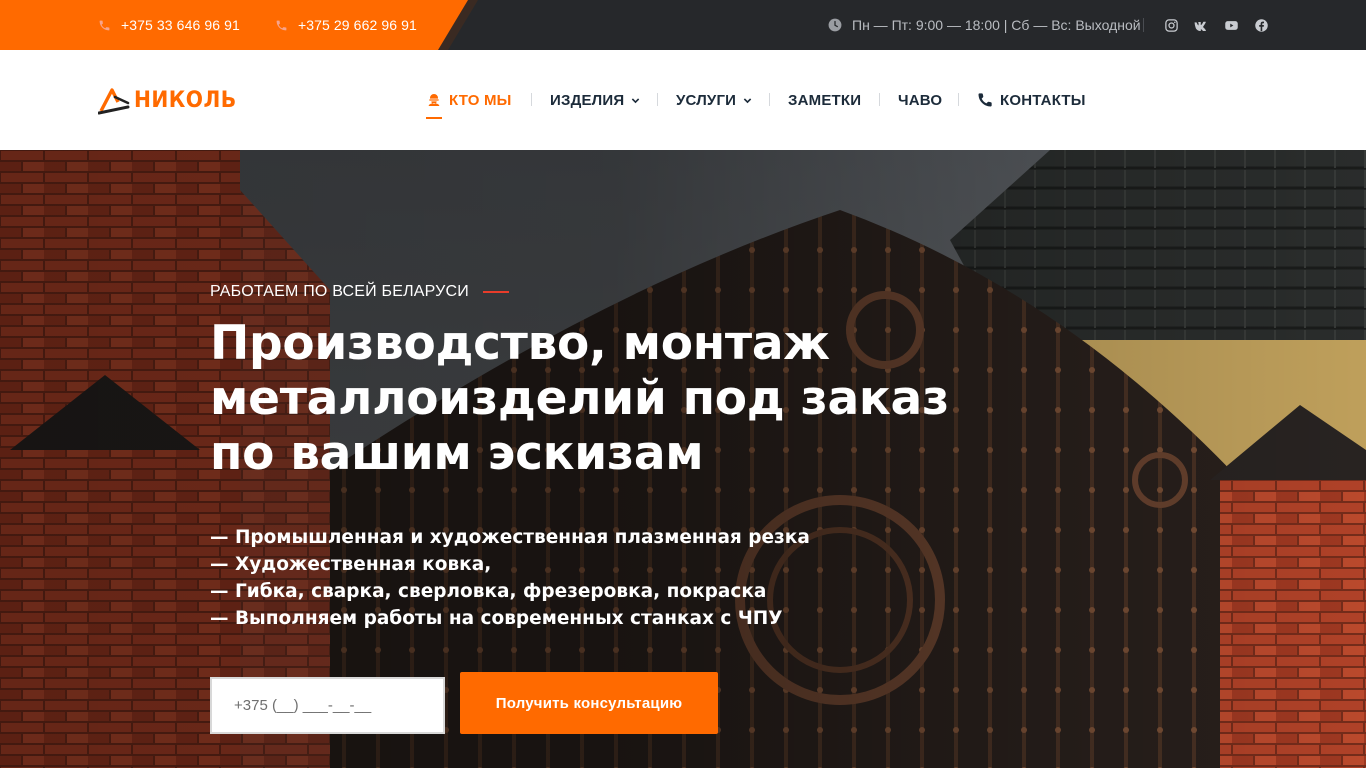 The width and height of the screenshot is (1366, 768). Describe the element at coordinates (495, 292) in the screenshot. I see `eyebrow-accent-line` at that location.